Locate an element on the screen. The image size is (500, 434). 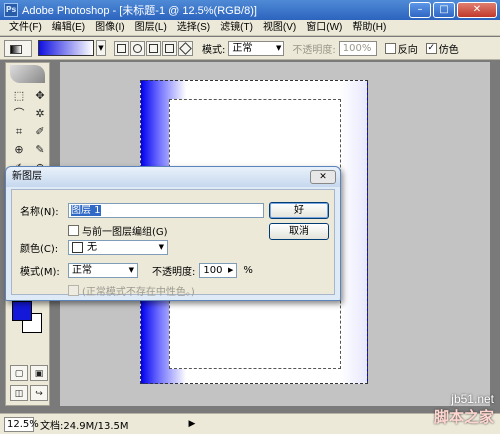
blend-mode-select: 正常 ▼ is located at coordinates (103, 270).